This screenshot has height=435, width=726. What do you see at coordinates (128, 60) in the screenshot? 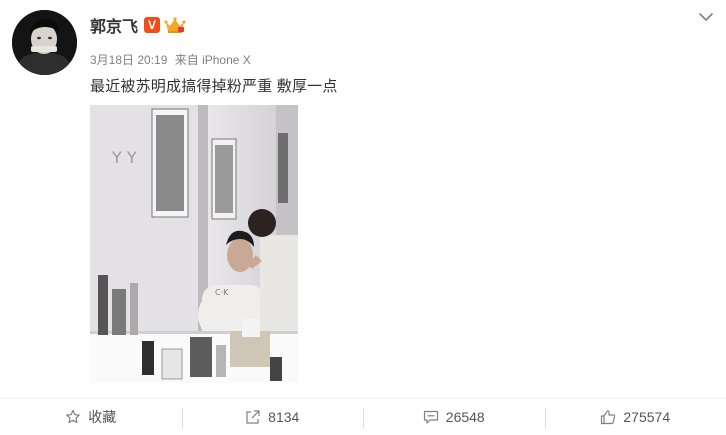
I see `post-date: 3月18日 20:19` at bounding box center [128, 60].